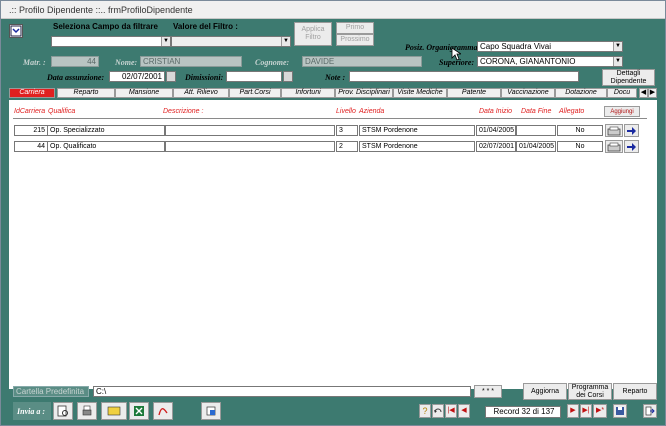 The width and height of the screenshot is (666, 426). Describe the element at coordinates (282, 391) in the screenshot. I see `default-folder-field: C:\` at that location.